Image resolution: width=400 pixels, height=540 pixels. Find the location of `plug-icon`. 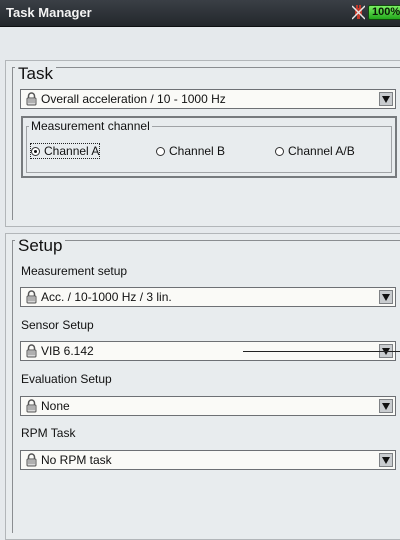

plug-icon is located at coordinates (358, 12).